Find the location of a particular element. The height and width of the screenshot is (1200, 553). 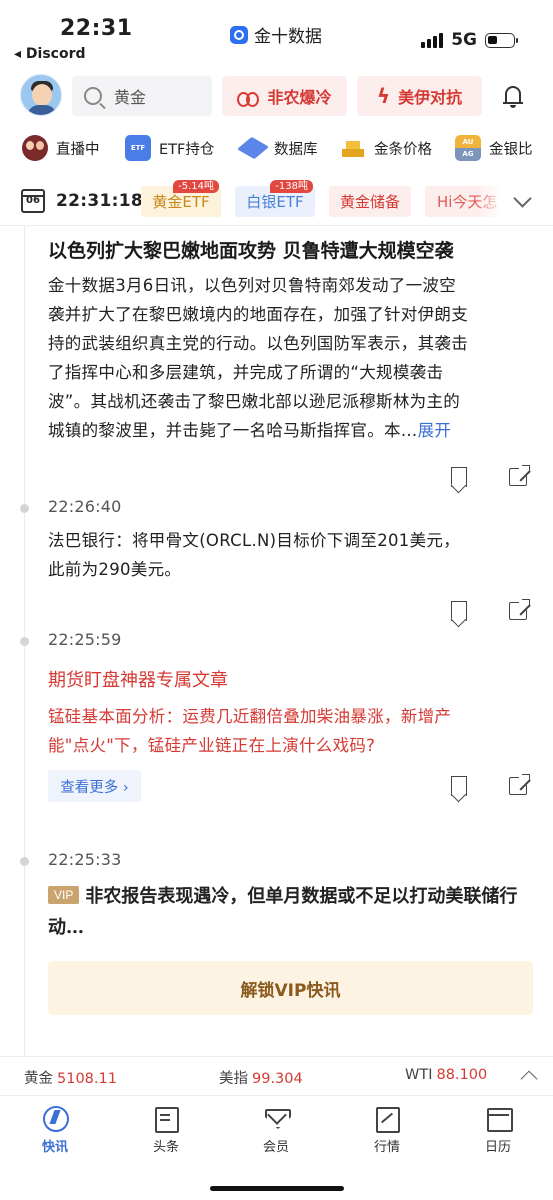

tab-calendar: 日历 is located at coordinates (498, 1129).